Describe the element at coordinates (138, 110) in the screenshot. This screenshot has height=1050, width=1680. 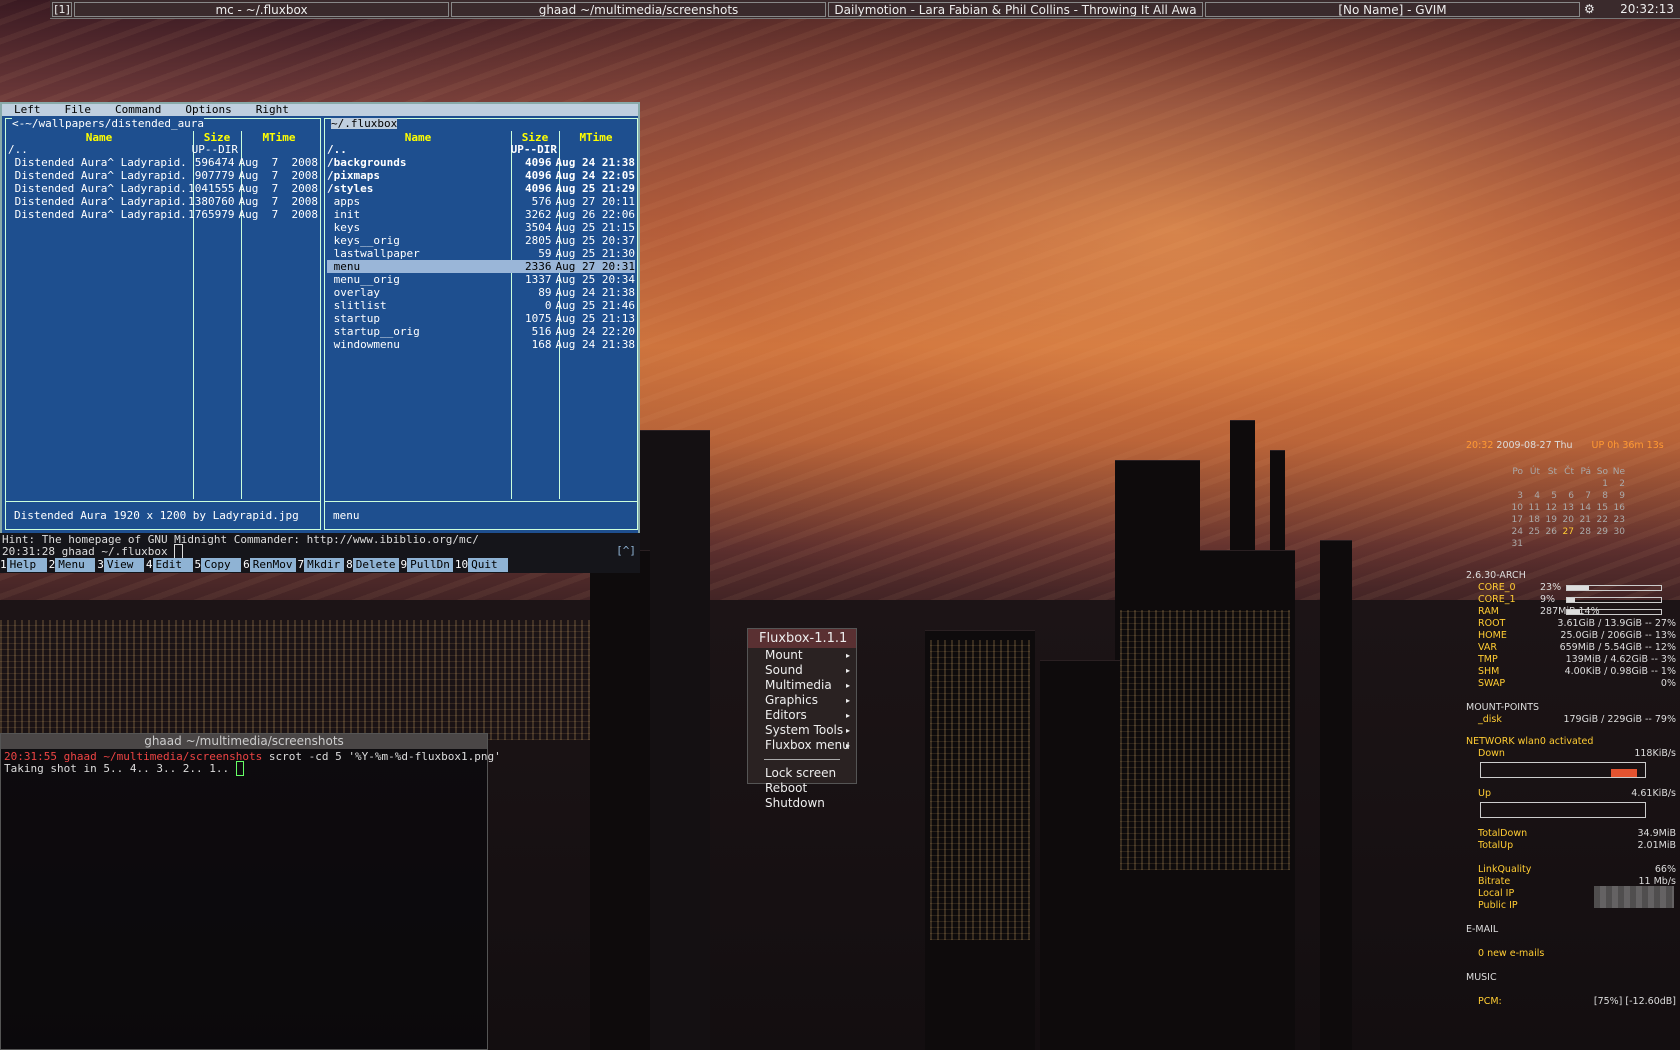
I see `menu-command: Command` at that location.